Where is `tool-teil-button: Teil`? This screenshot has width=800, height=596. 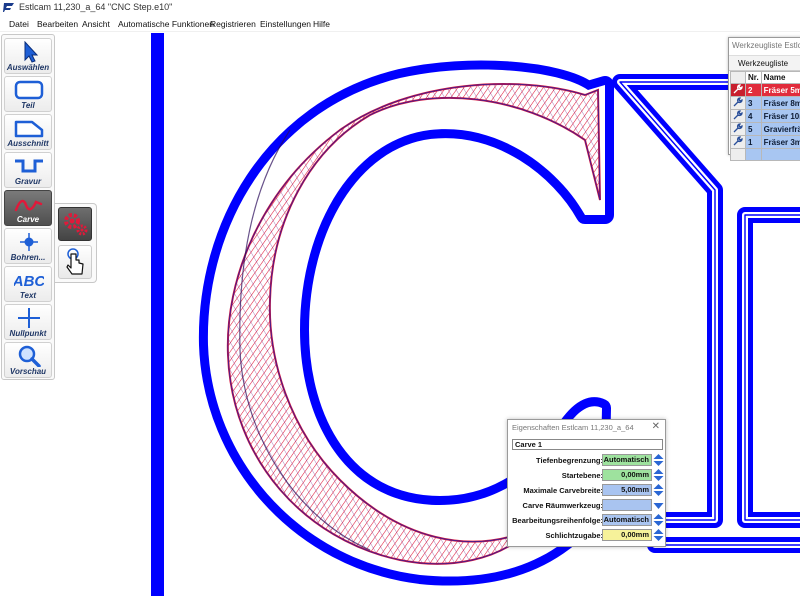 tool-teil-button: Teil is located at coordinates (28, 94).